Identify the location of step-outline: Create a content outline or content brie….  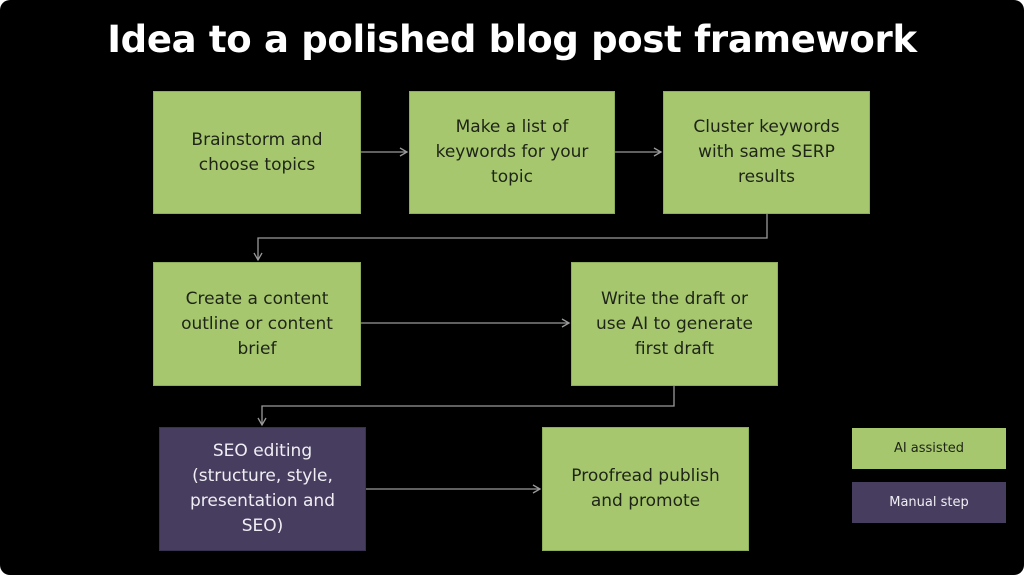
(257, 324).